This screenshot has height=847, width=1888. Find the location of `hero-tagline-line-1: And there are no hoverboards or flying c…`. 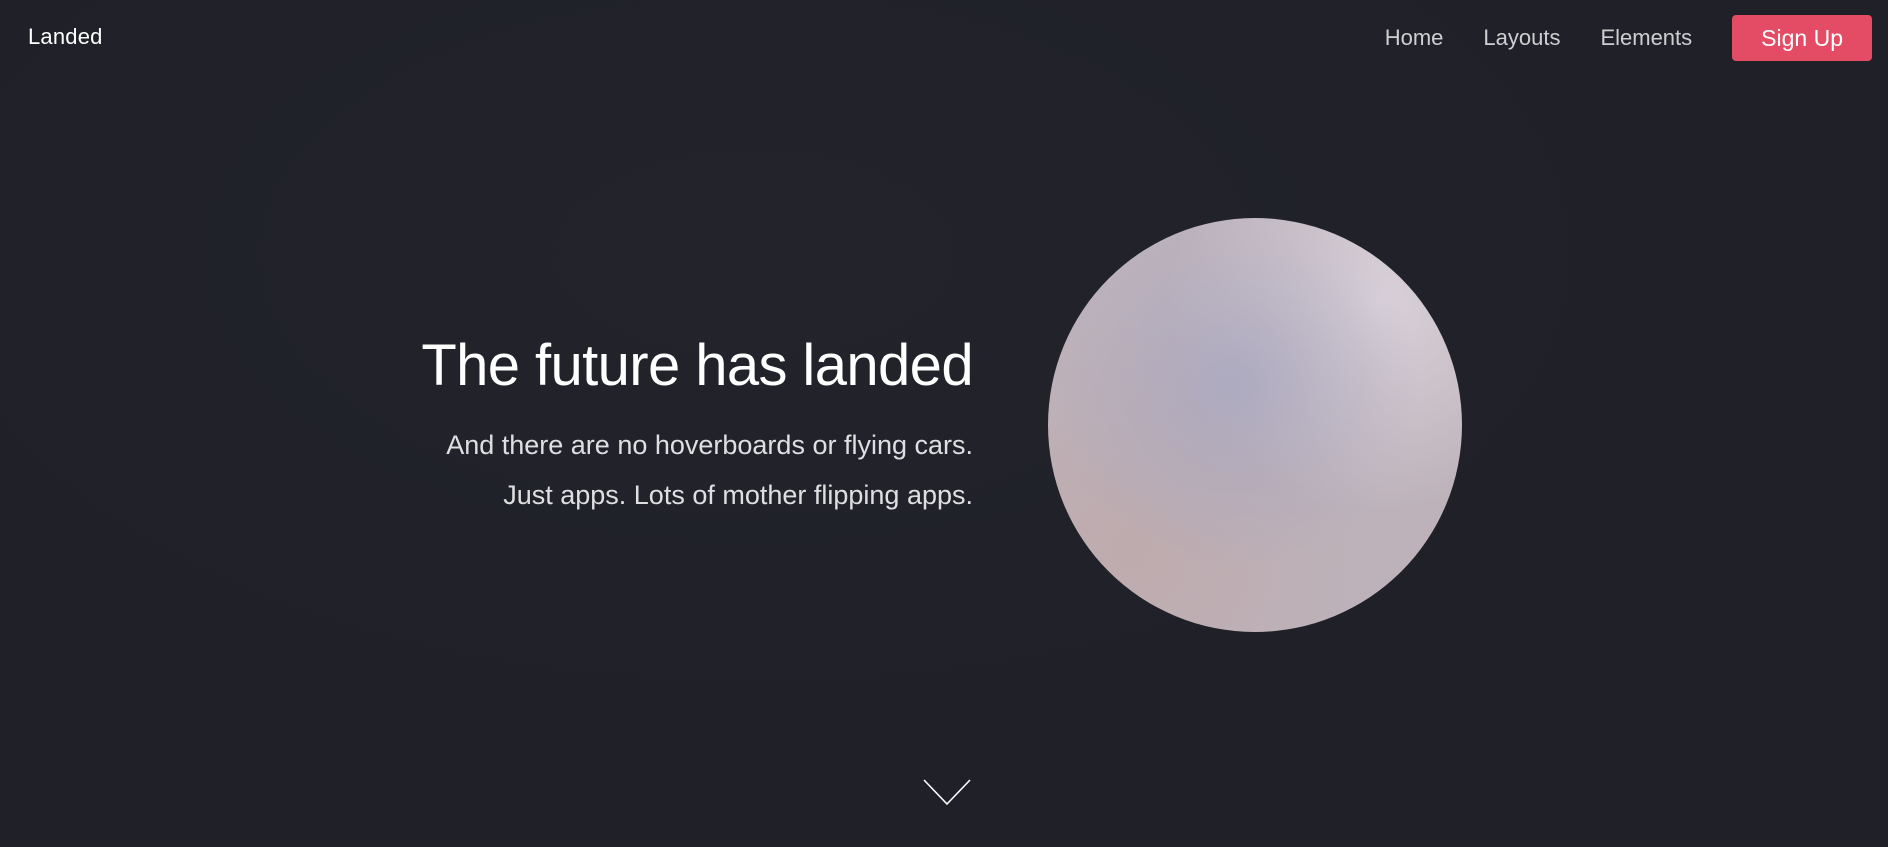

hero-tagline-line-1: And there are no hoverboards or flying c… is located at coordinates (709, 445).